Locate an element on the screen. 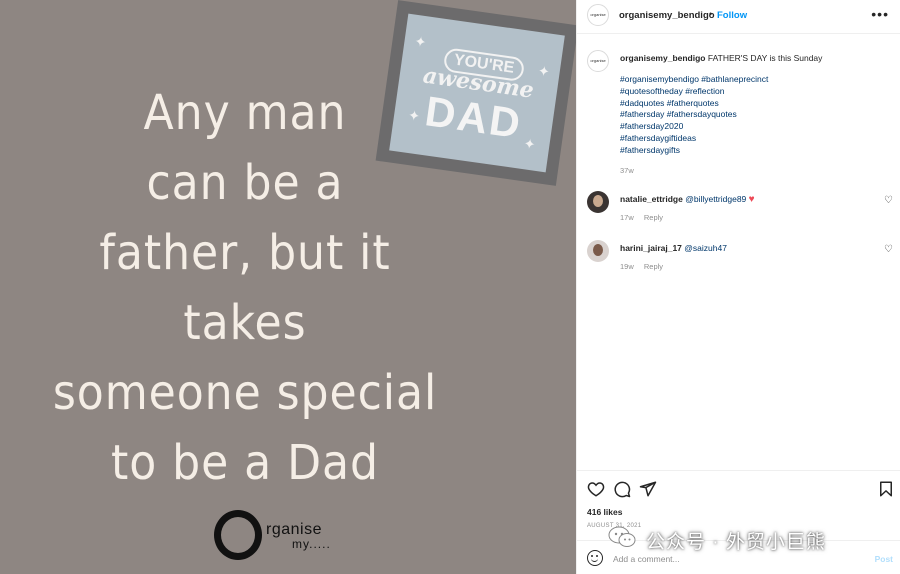 The height and width of the screenshot is (574, 900). like-heart-icon is located at coordinates (596, 489).